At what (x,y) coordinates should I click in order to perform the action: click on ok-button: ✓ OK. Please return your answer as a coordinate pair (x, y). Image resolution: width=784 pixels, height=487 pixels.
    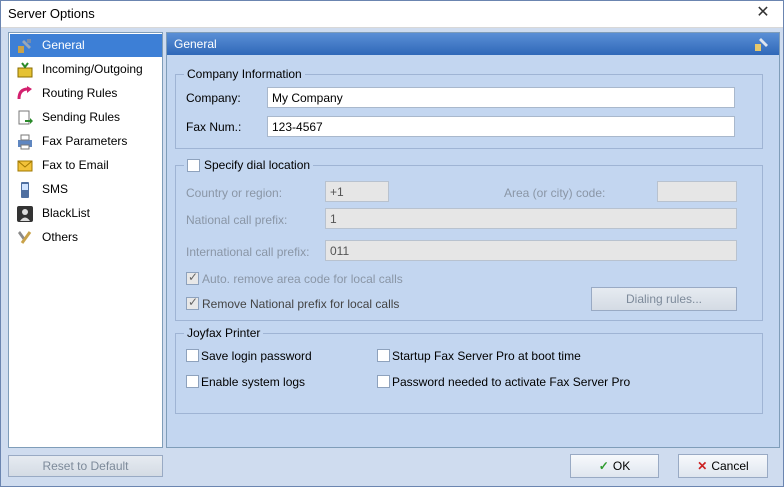
    Looking at the image, I should click on (614, 466).